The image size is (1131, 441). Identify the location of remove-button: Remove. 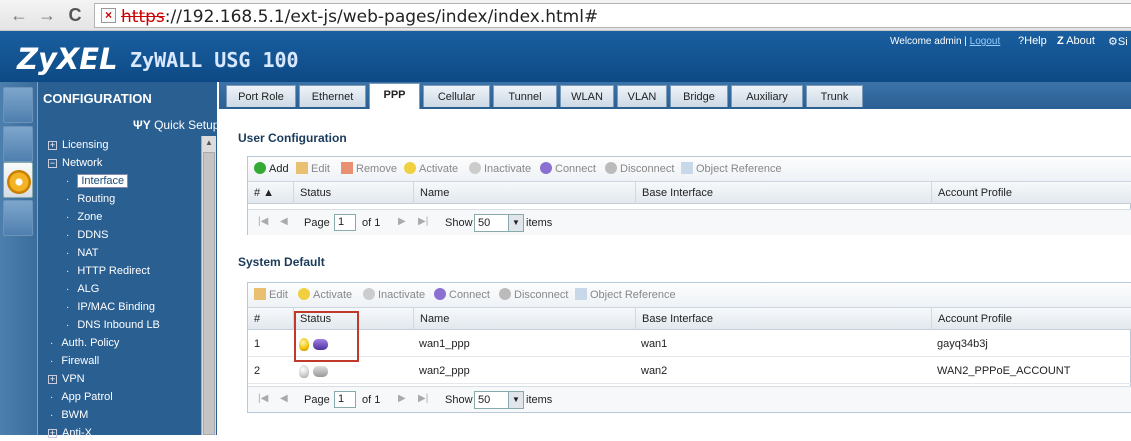
(369, 168).